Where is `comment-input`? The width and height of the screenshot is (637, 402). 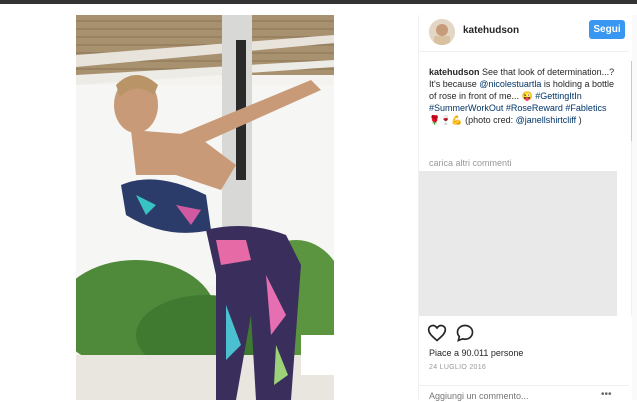
comment-input is located at coordinates (504, 396).